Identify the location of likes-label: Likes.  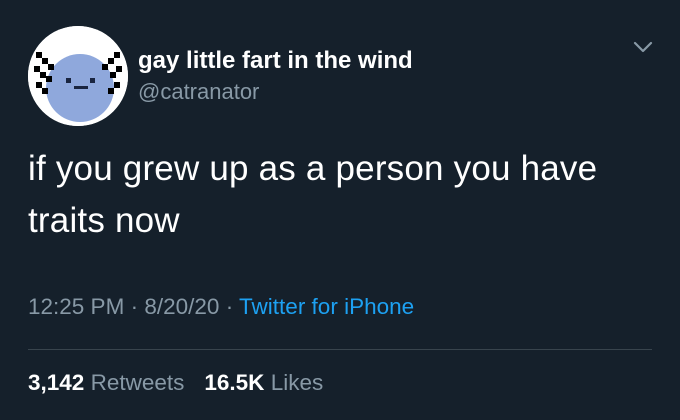
(297, 382).